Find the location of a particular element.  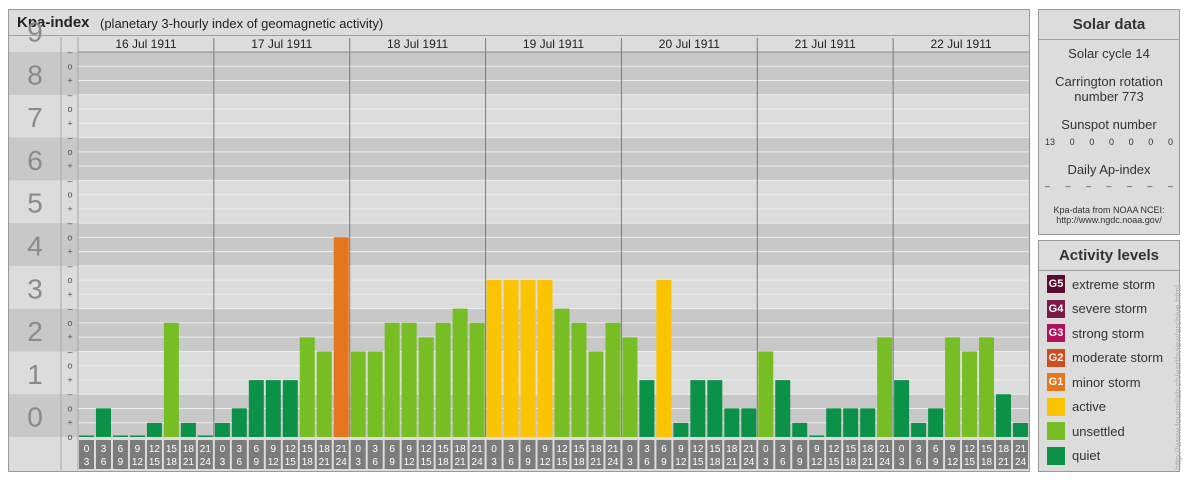

activity-levels-title: Activity levels is located at coordinates (1109, 255).